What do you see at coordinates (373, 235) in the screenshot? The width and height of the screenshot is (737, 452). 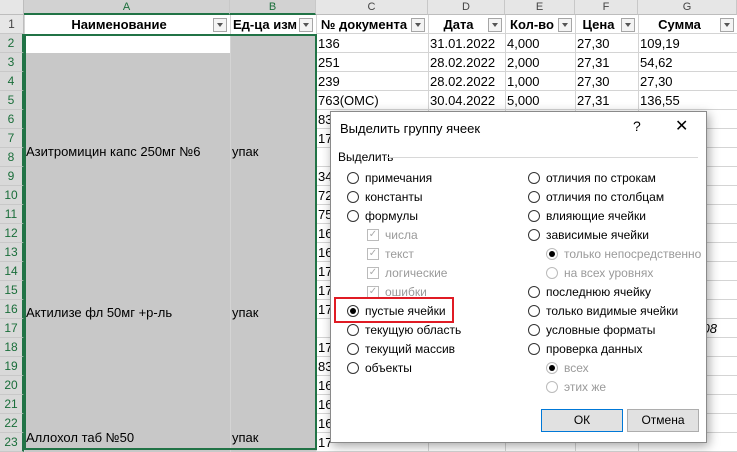 I see `checkbox-icon: ✓` at bounding box center [373, 235].